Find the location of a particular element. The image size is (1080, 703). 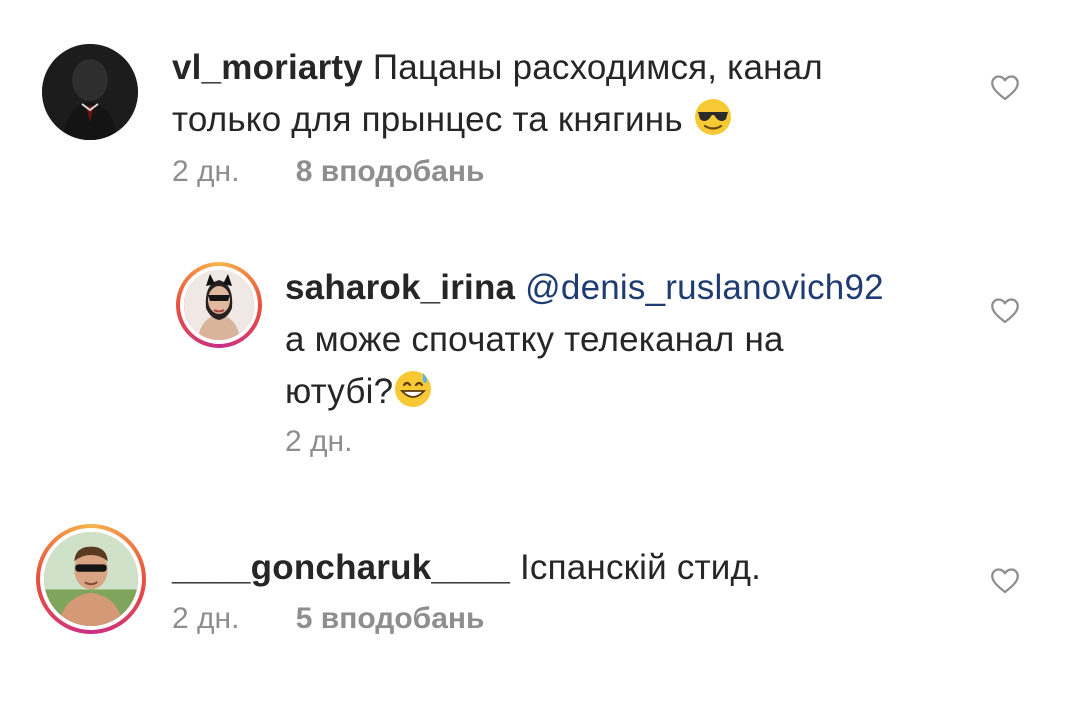

comment-text: Пацаны расходимся, канал is located at coordinates (597, 67).